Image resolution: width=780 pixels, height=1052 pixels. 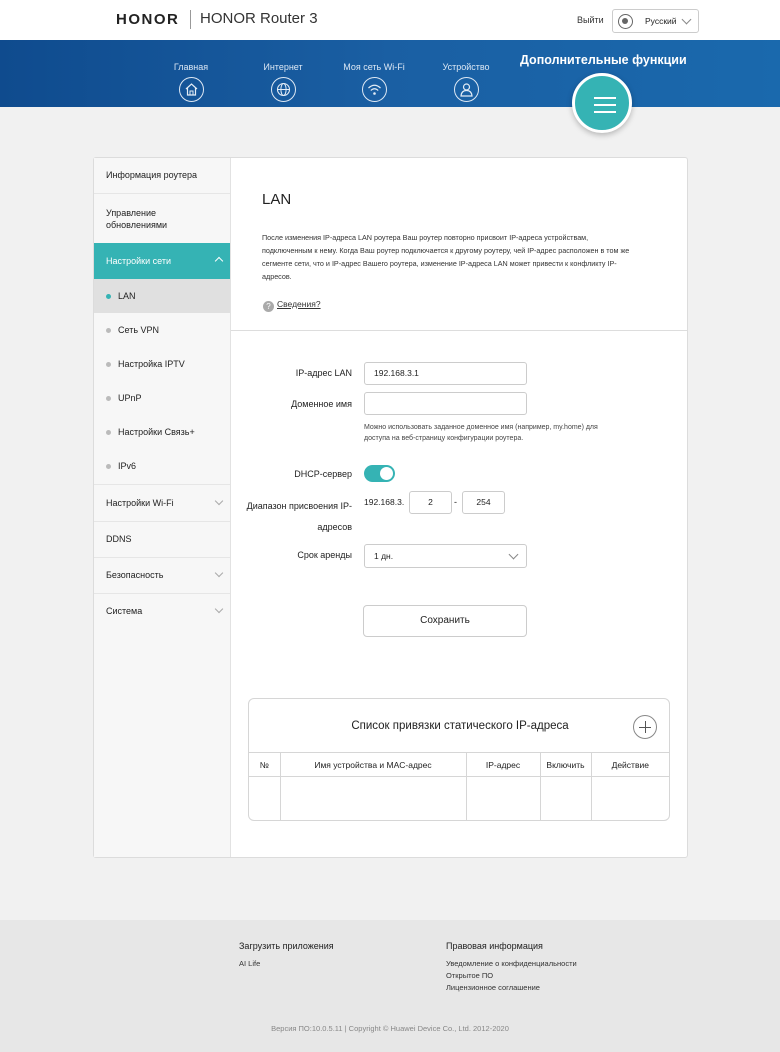 I want to click on language-value: Русский, so click(x=661, y=21).